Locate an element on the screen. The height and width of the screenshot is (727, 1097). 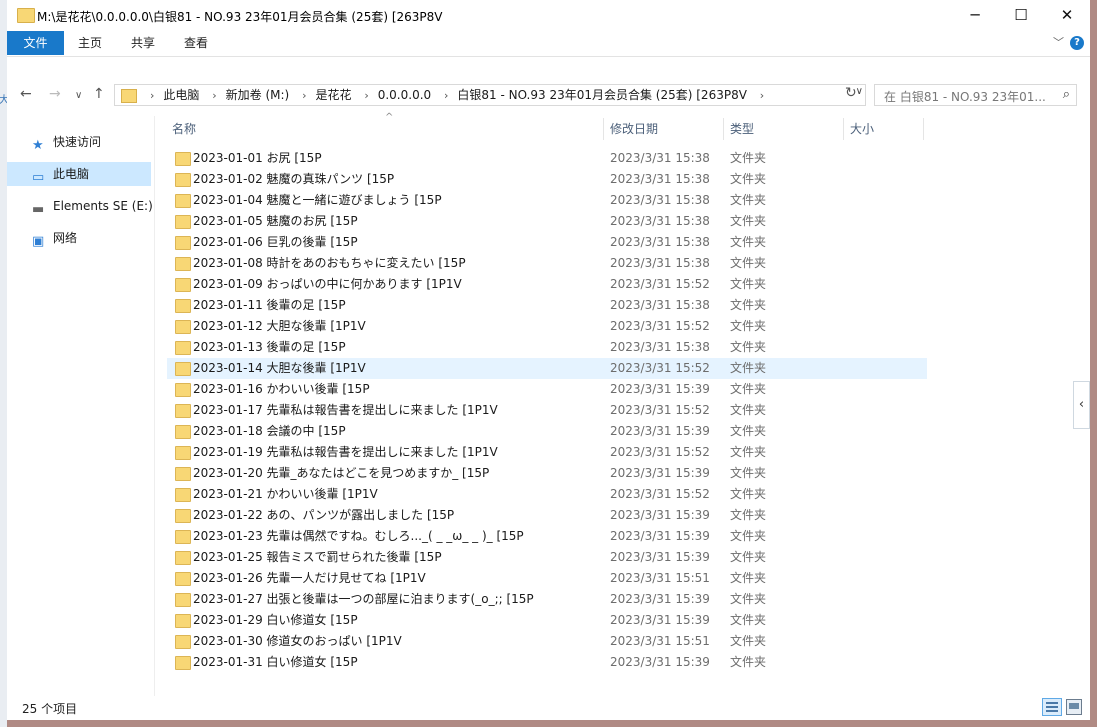
column-size: 大小 is located at coordinates (862, 129).